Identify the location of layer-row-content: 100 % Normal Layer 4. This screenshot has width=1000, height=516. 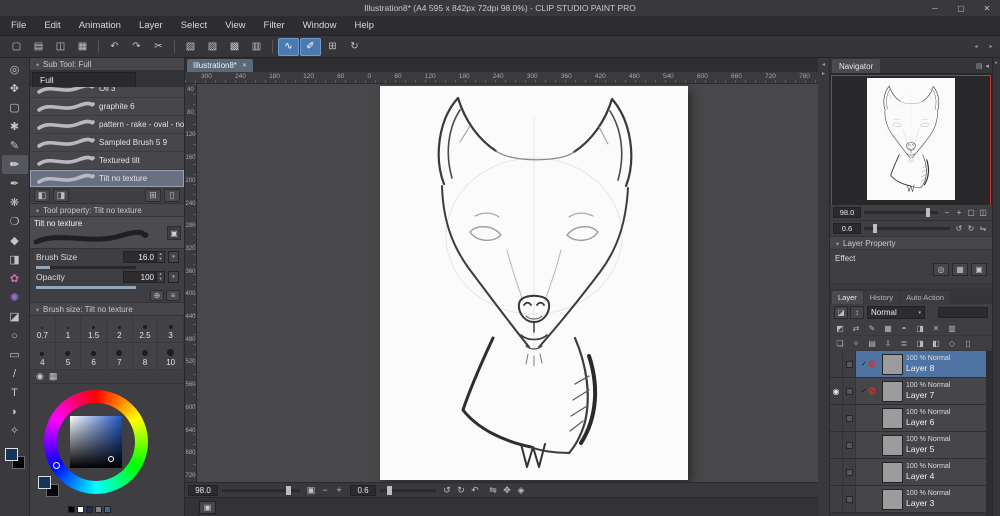
(924, 472).